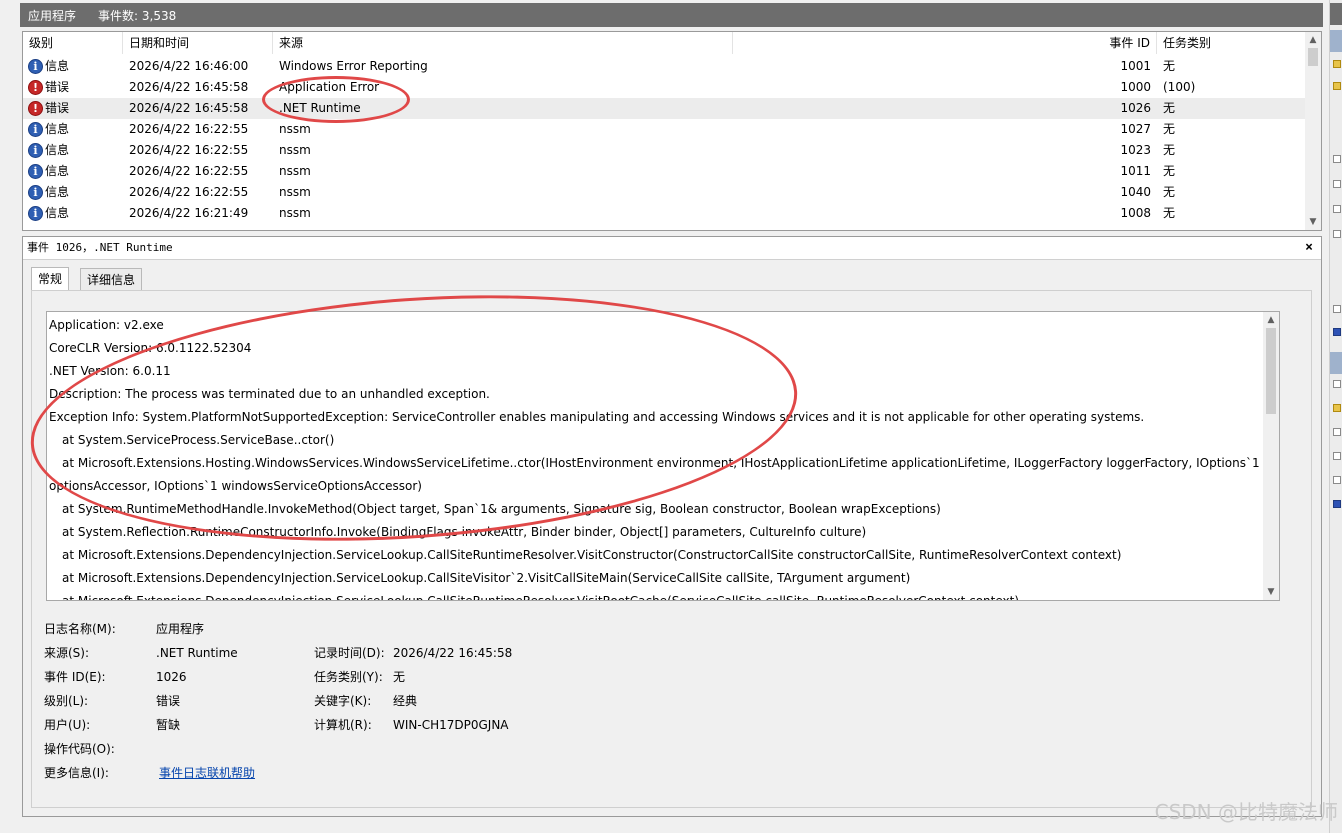 The image size is (1342, 833). What do you see at coordinates (1309, 248) in the screenshot?
I see `close-icon: ×` at bounding box center [1309, 248].